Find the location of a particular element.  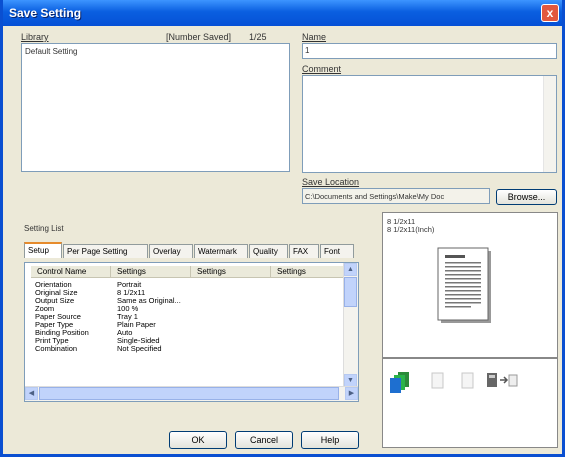

column-header-control-name: Control Name is located at coordinates (71, 272).